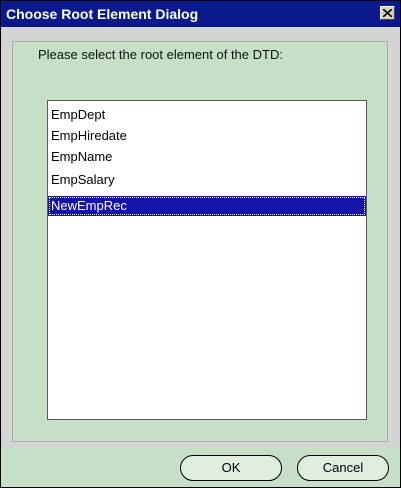 The width and height of the screenshot is (401, 488). I want to click on list-item: EmpSalary, so click(207, 180).